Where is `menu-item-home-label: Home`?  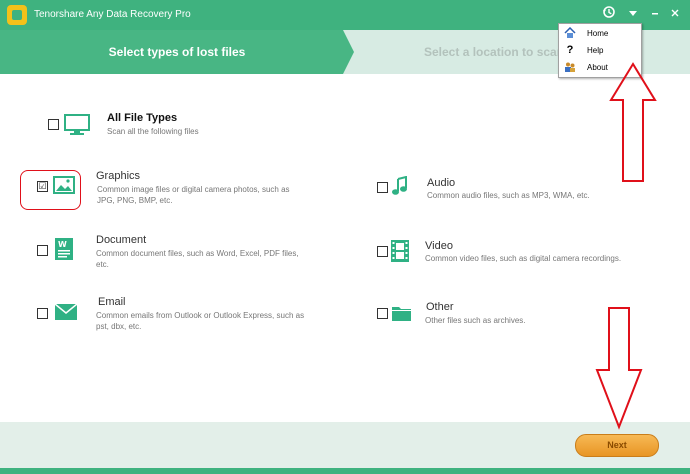
menu-item-home-label: Home is located at coordinates (598, 33).